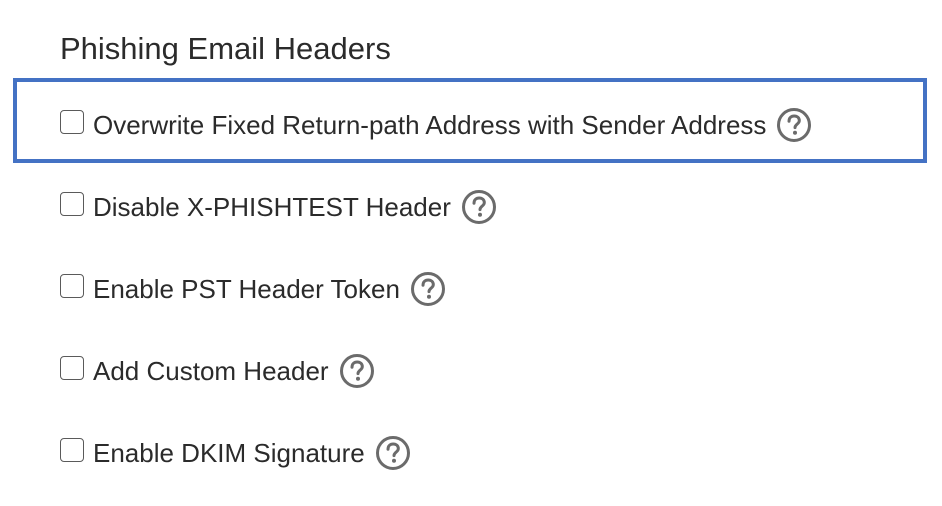 This screenshot has width=942, height=506. Describe the element at coordinates (72, 204) in the screenshot. I see `disable-x-phishtest-checkbox` at that location.